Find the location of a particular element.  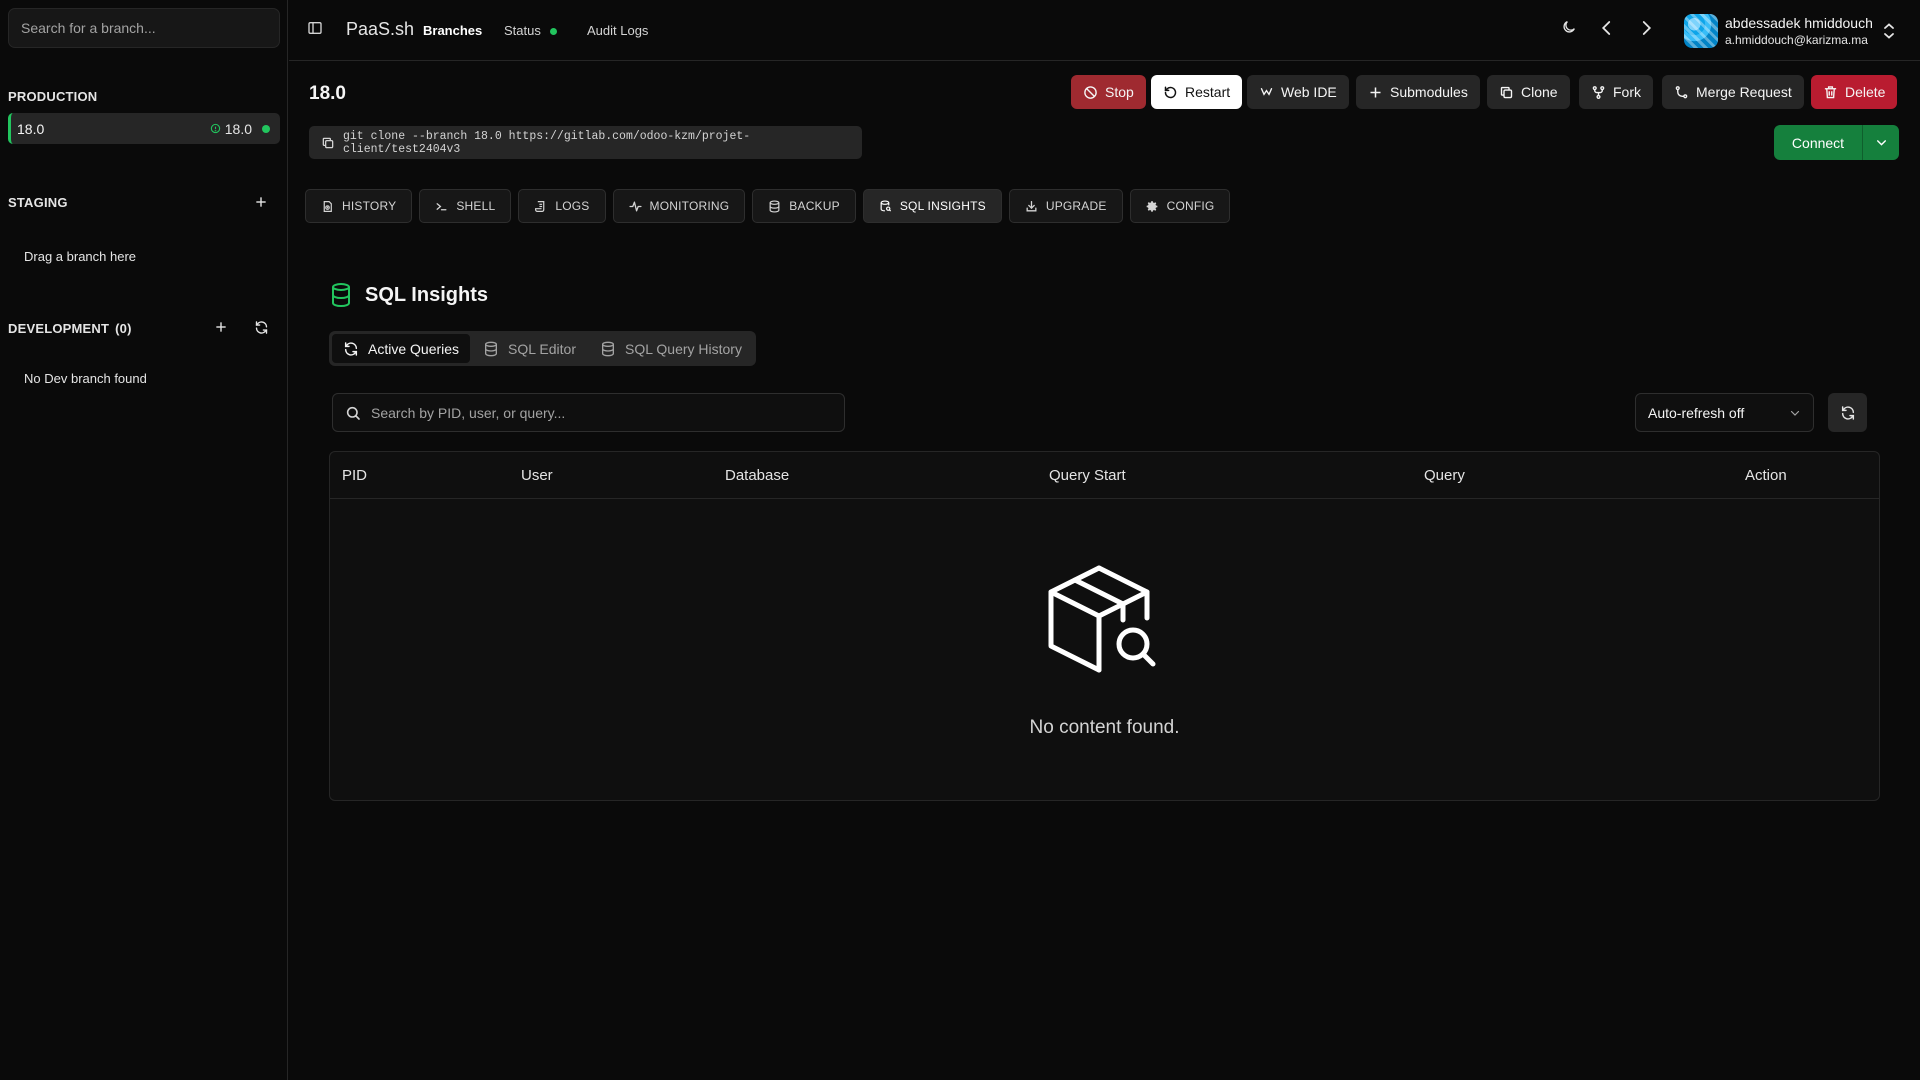

chevron-up-down-icon is located at coordinates (1890, 31).